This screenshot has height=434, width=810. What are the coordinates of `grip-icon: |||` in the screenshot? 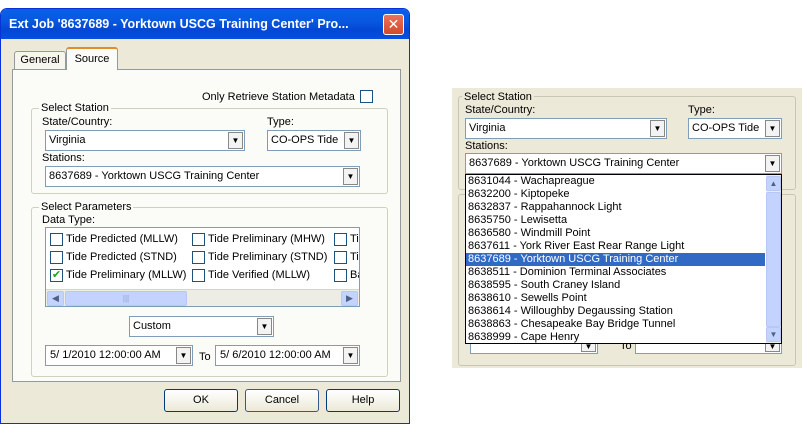 It's located at (126, 298).